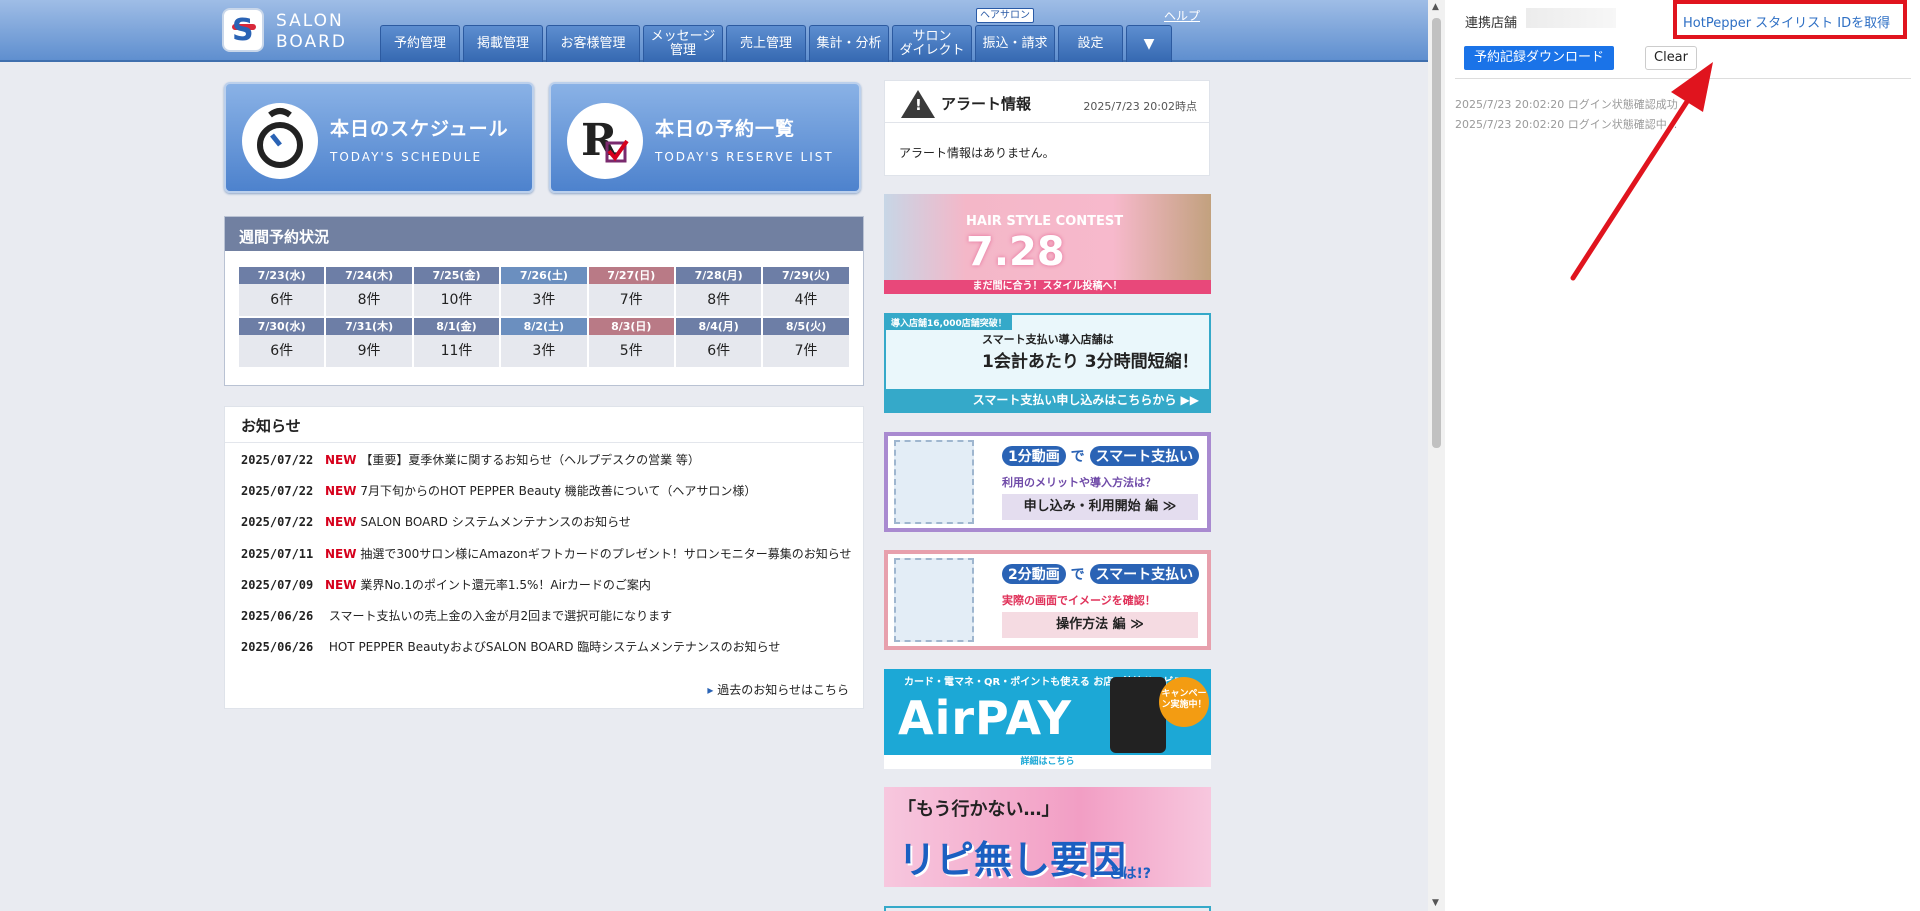  Describe the element at coordinates (1144, 456) in the screenshot. I see `video1-pill2: スマート支払い` at that location.